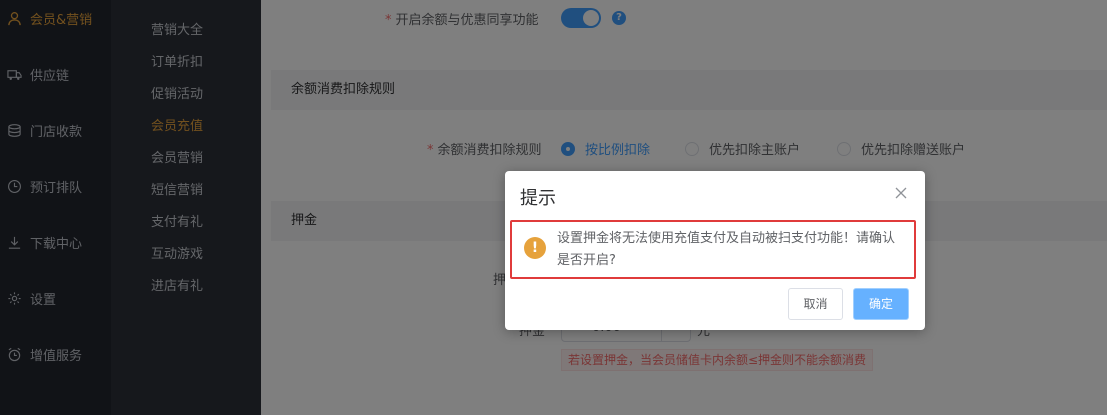 The width and height of the screenshot is (1107, 415). Describe the element at coordinates (538, 198) in the screenshot. I see `dialog-title: 提示` at that location.